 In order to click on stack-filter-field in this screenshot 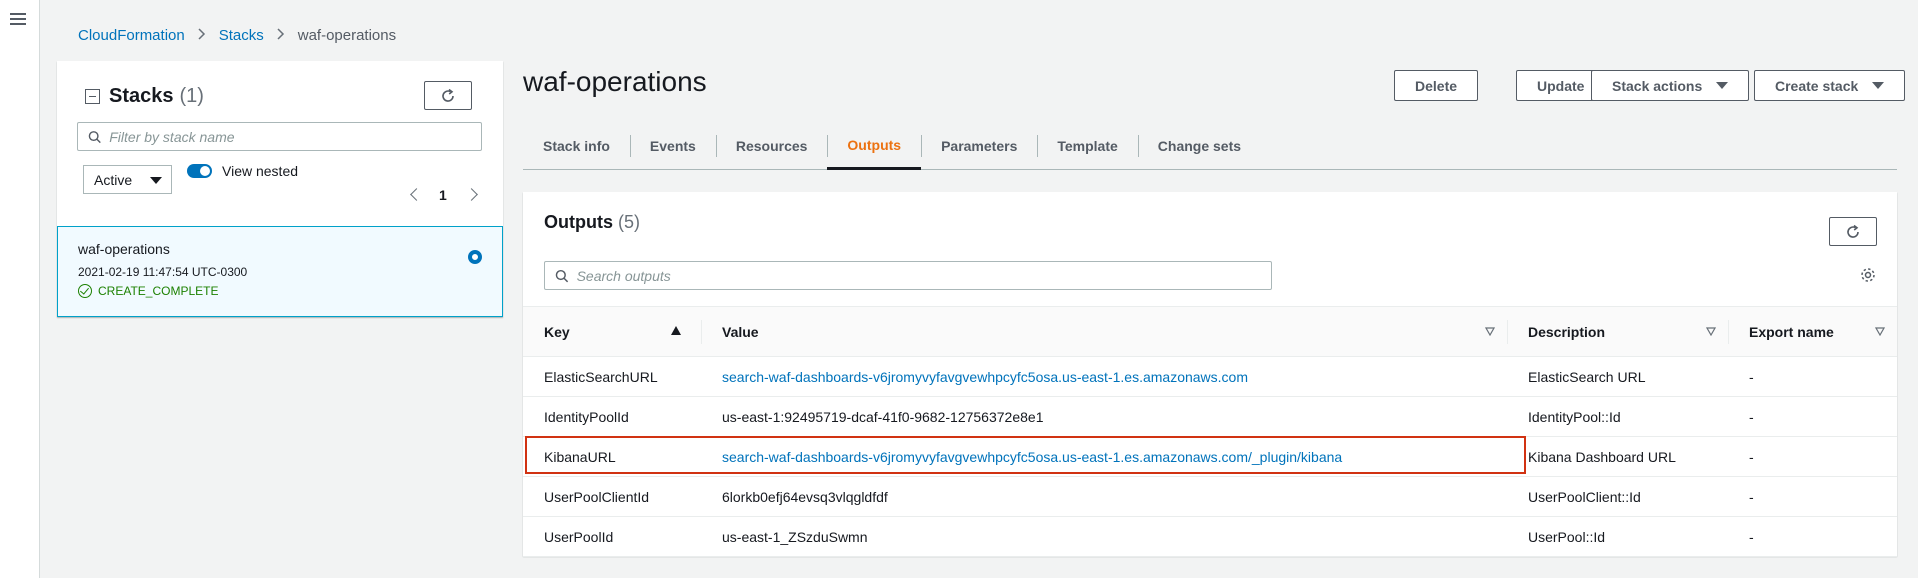, I will do `click(279, 136)`.